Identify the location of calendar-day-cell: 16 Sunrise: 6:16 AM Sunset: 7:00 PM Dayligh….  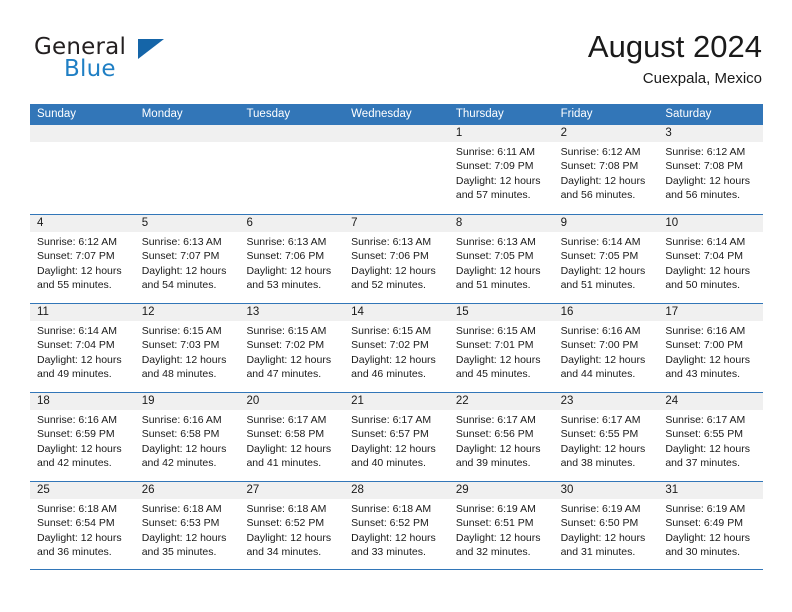
(606, 348).